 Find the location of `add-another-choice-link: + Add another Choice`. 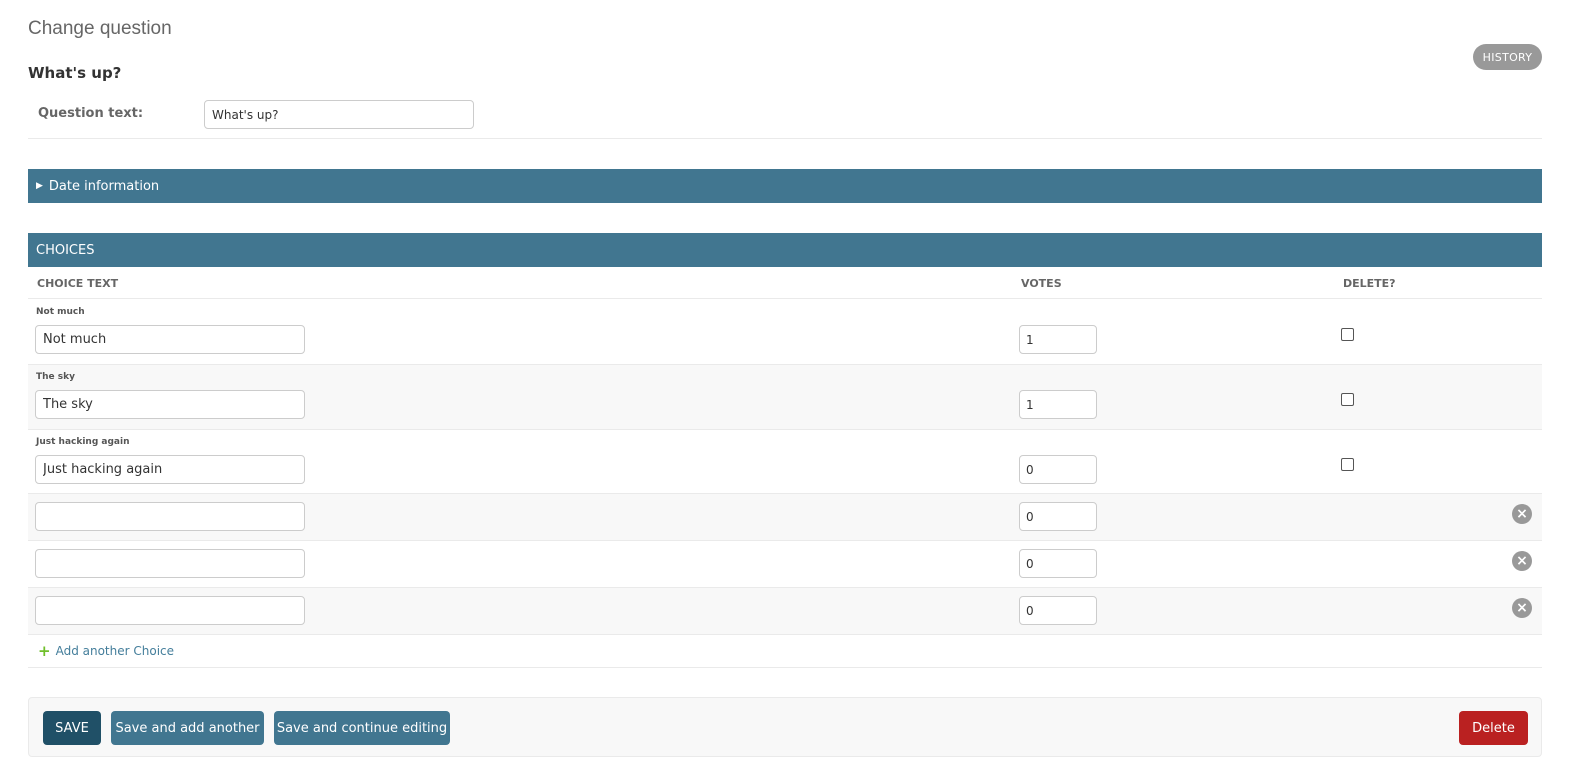

add-another-choice-link: + Add another Choice is located at coordinates (106, 651).